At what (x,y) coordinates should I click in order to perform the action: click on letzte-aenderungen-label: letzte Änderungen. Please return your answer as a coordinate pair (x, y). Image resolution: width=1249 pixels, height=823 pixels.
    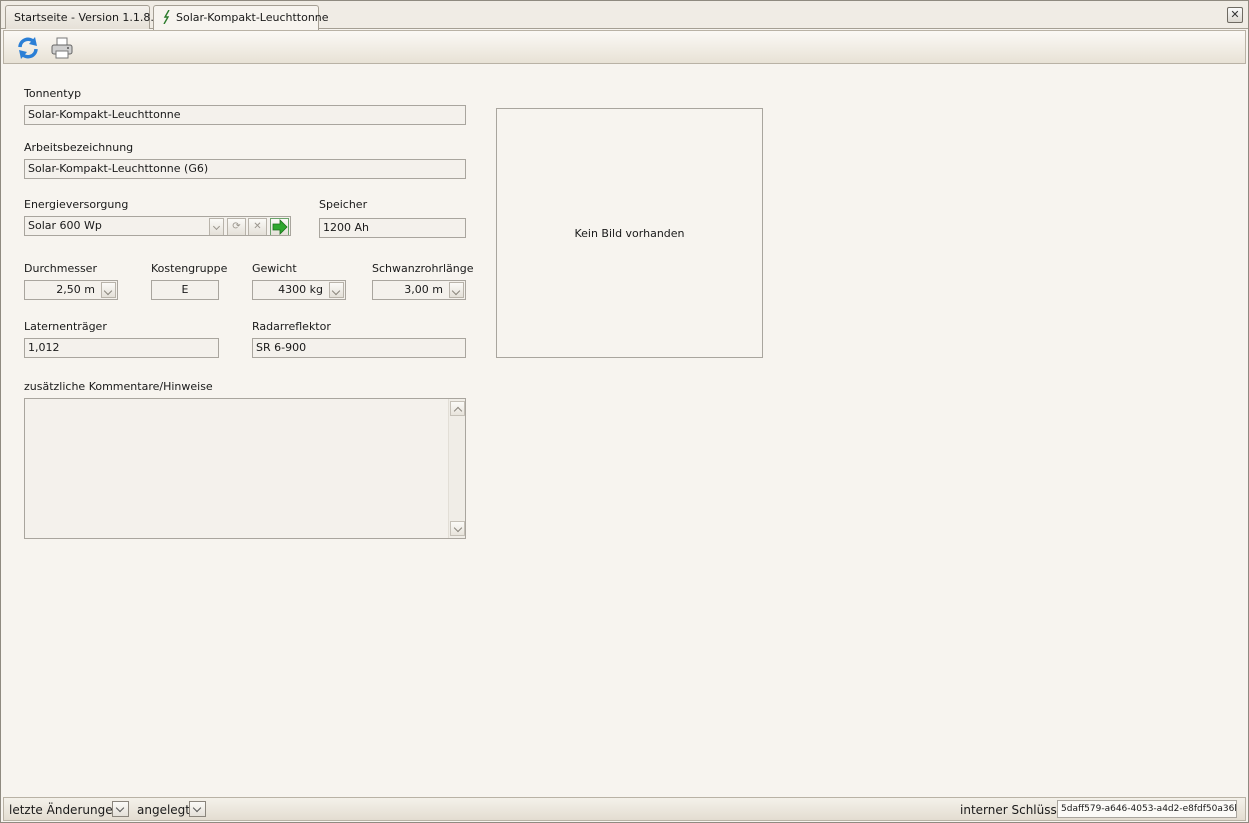
    Looking at the image, I should click on (65, 810).